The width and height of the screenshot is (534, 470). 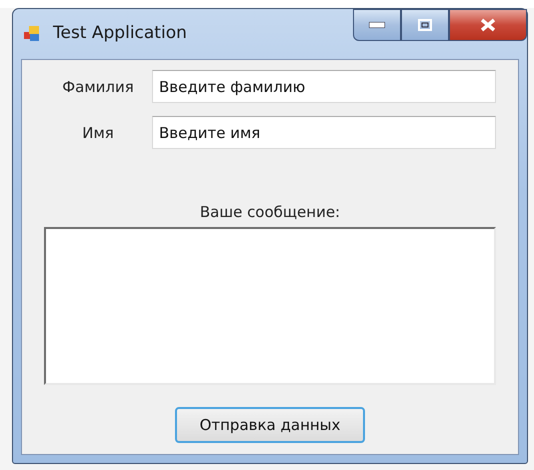 What do you see at coordinates (98, 133) in the screenshot?
I see `field-label: Имя` at bounding box center [98, 133].